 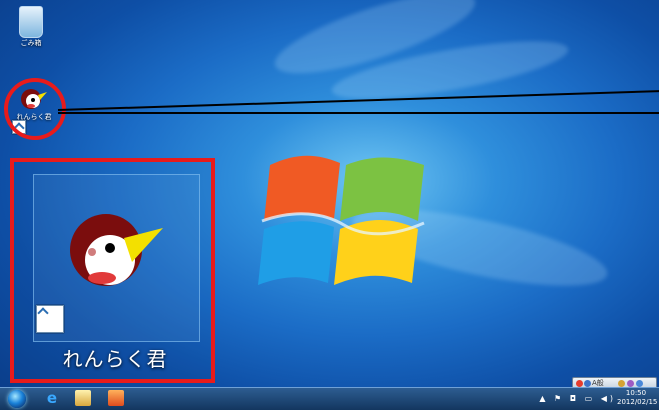 What do you see at coordinates (116, 250) in the screenshot?
I see `bird-icon-large` at bounding box center [116, 250].